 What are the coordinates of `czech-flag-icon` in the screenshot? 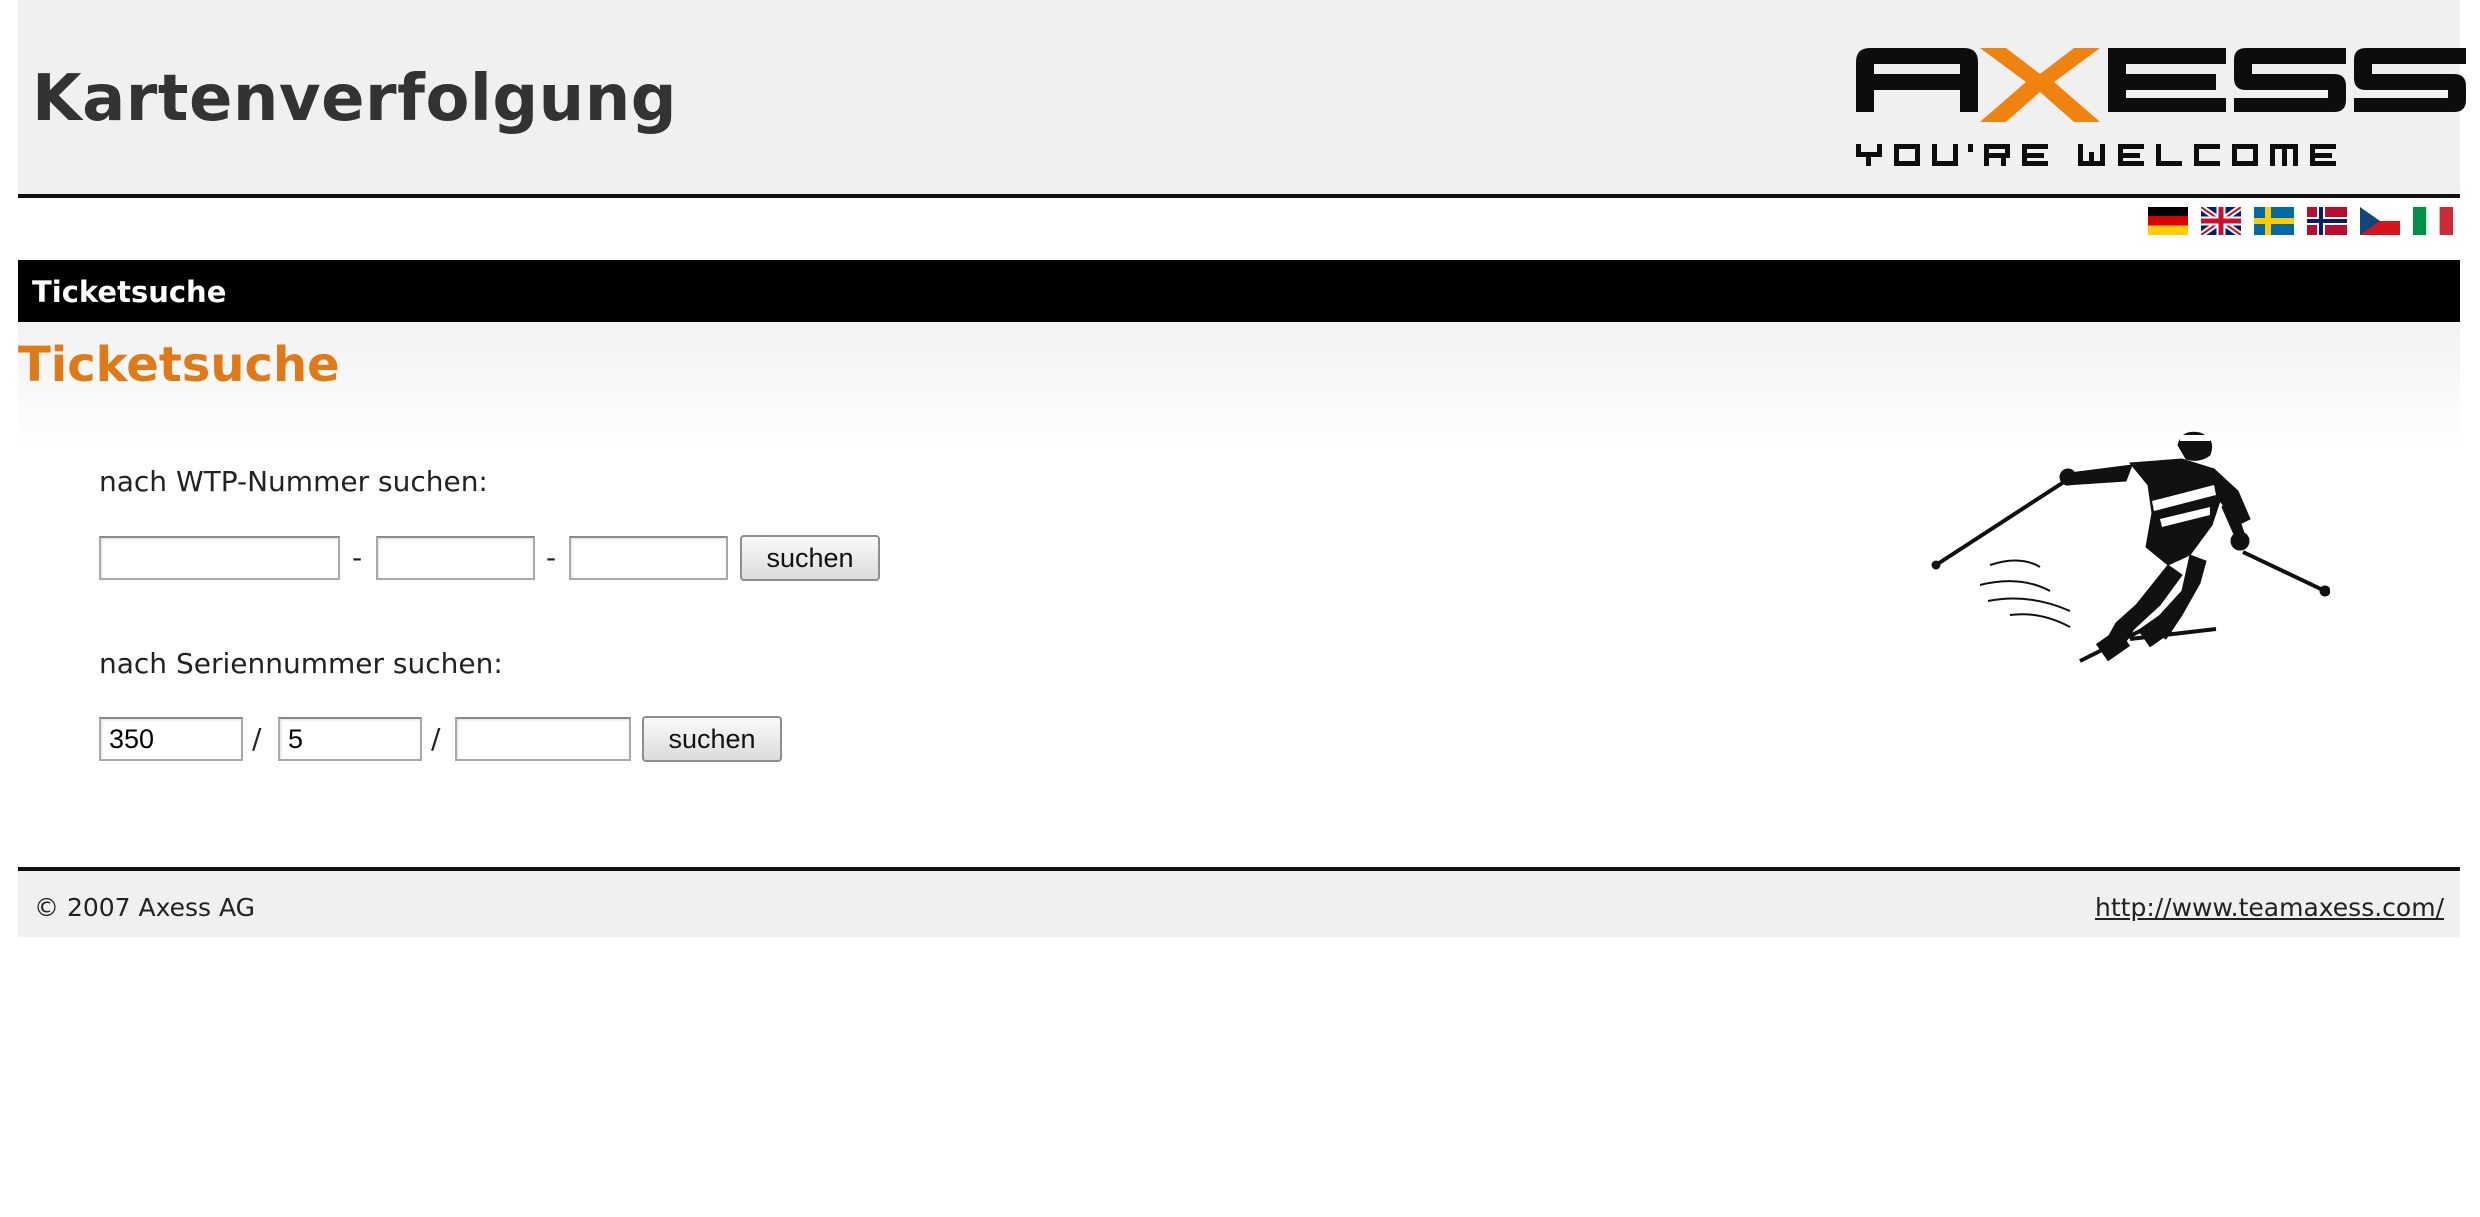 It's located at (2380, 221).